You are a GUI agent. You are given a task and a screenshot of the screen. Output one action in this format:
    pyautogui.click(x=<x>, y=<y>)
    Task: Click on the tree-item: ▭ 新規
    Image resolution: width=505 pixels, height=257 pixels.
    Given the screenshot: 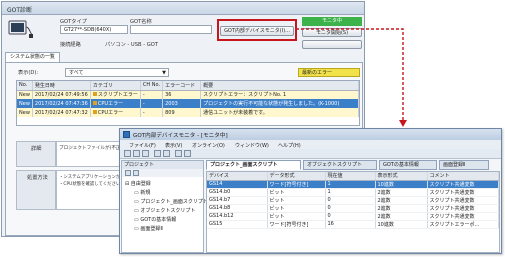 What is the action you would take?
    pyautogui.click(x=142, y=192)
    